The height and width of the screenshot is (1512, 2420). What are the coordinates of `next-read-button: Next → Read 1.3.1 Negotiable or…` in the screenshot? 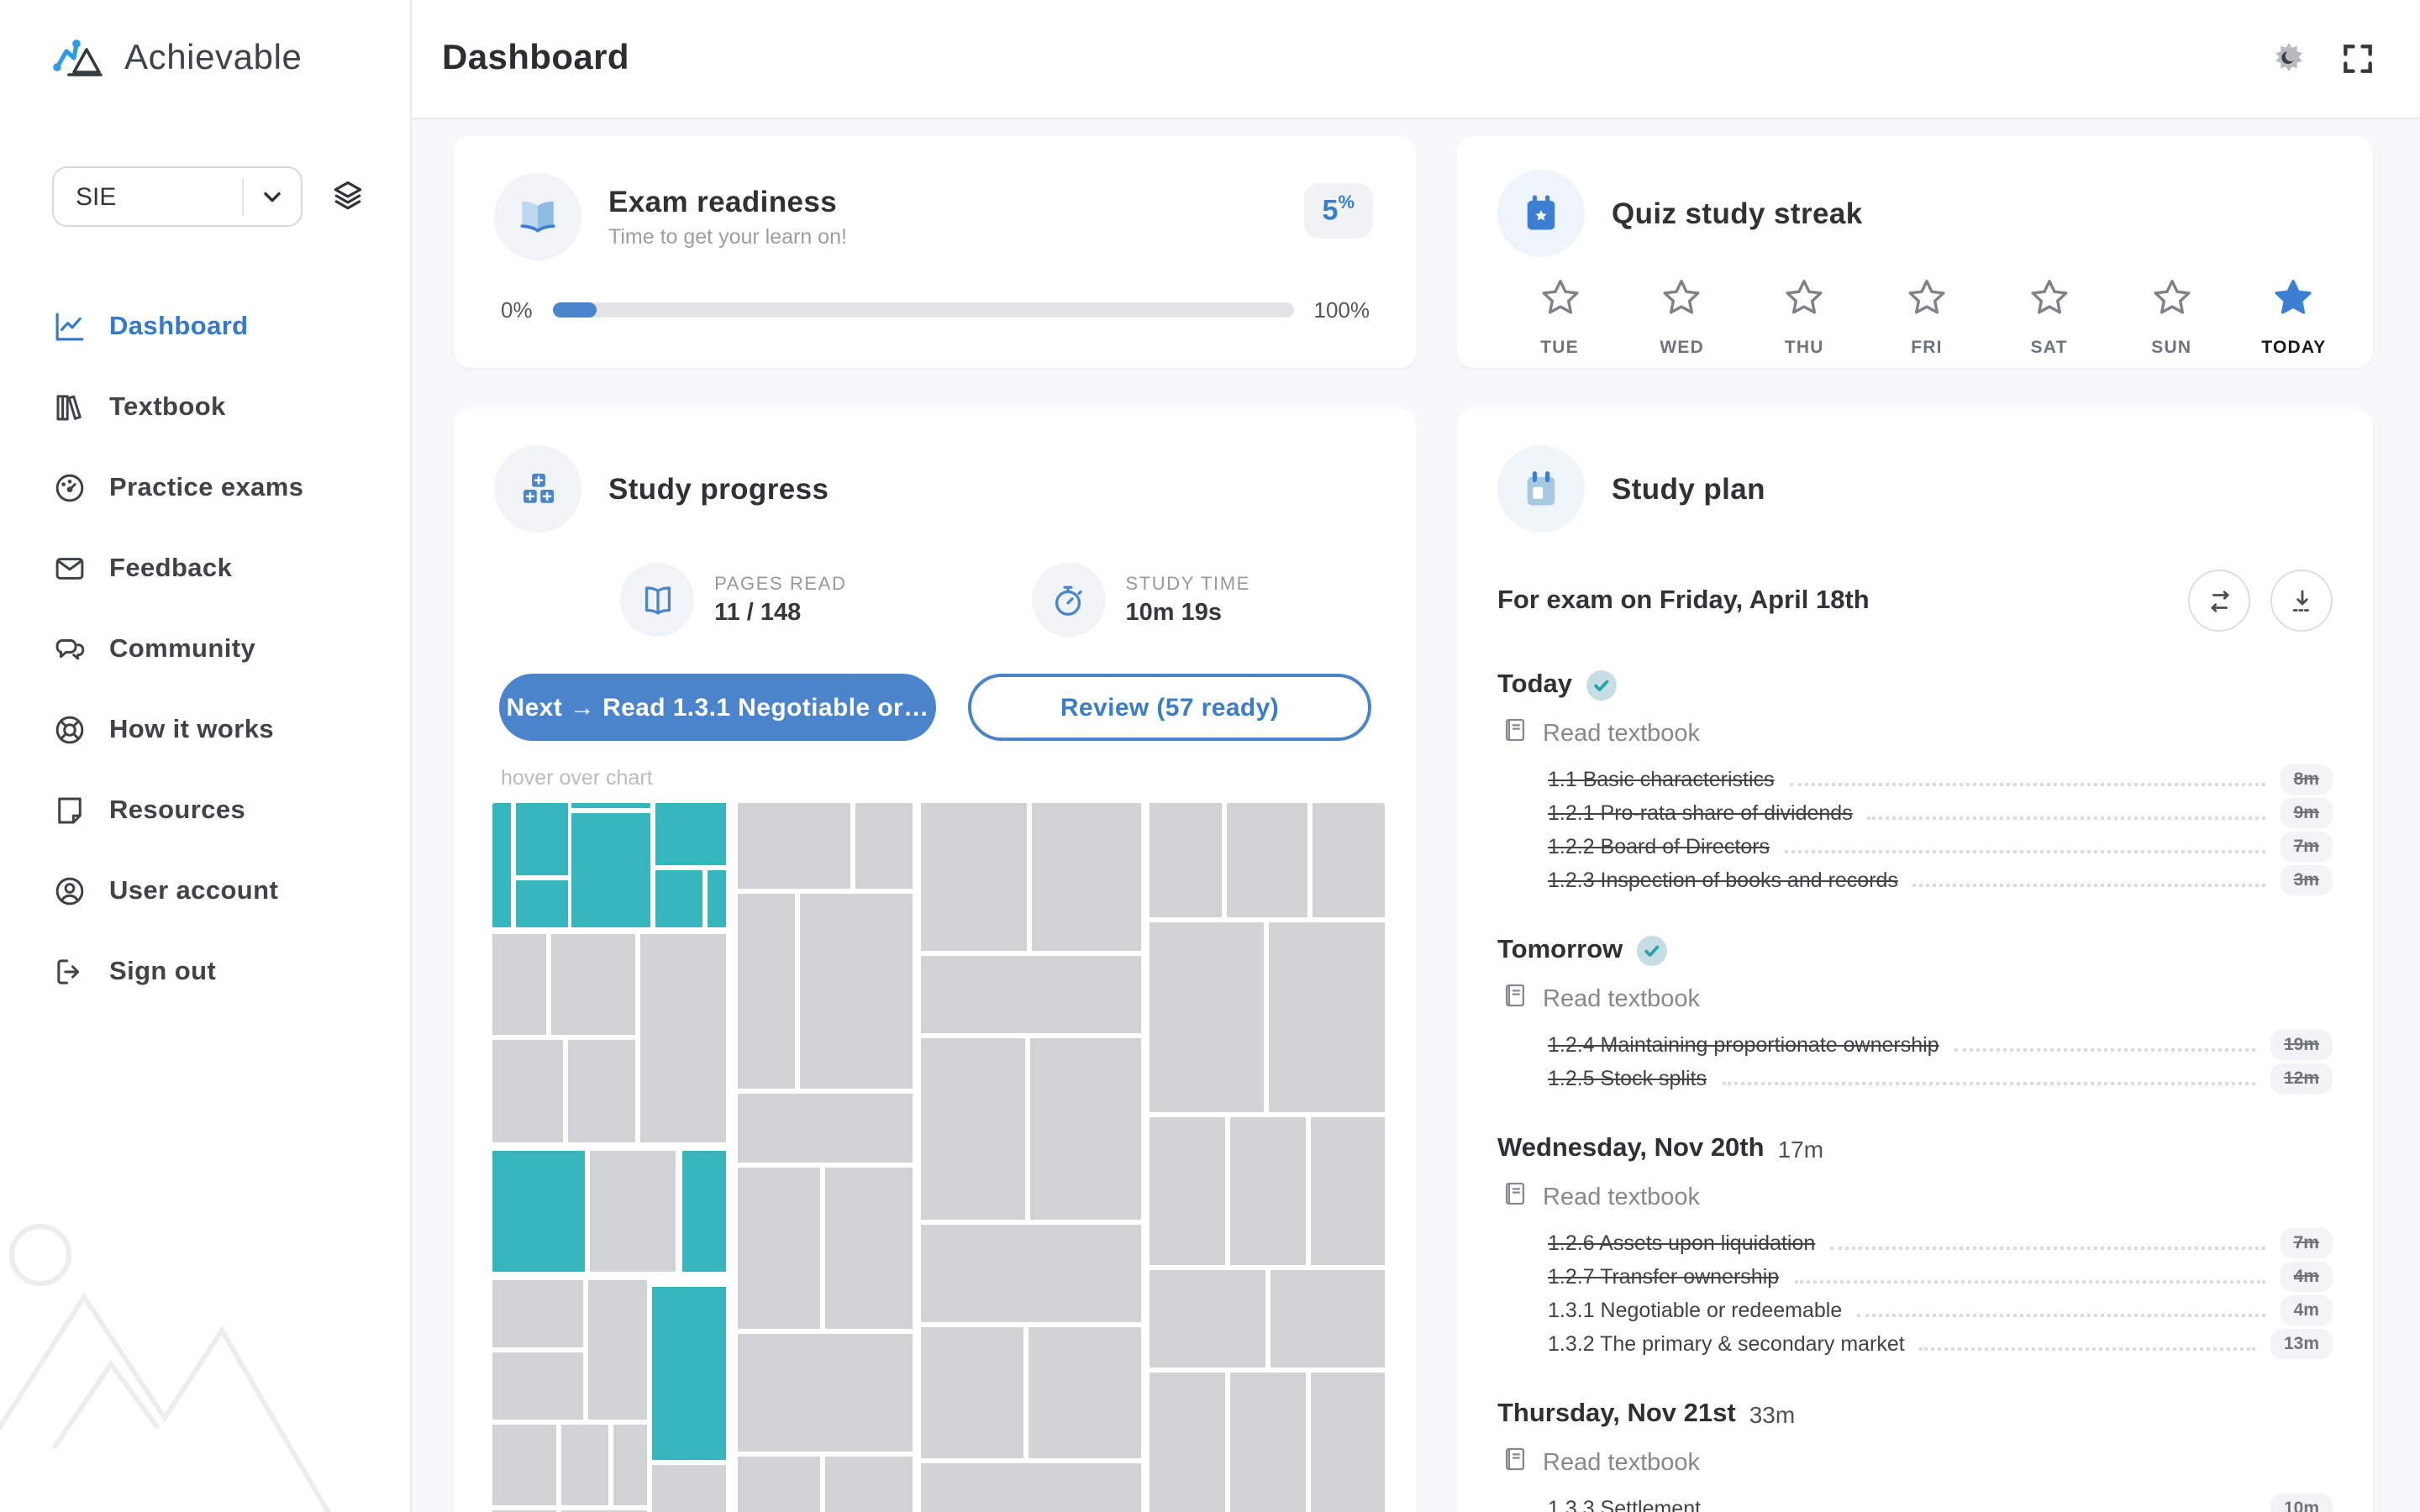 It's located at (718, 707).